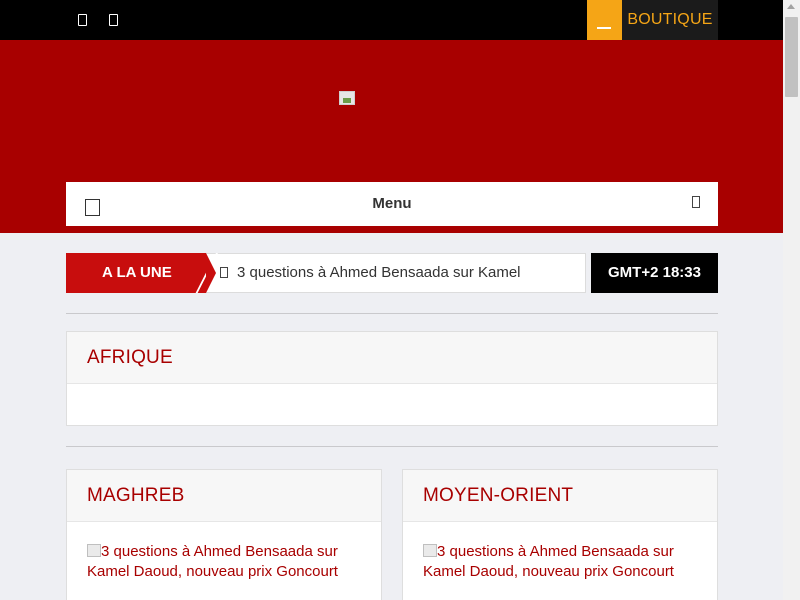 The image size is (800, 600). Describe the element at coordinates (409, 273) in the screenshot. I see `ticker-headline-link: 3 questions à Ahmed Bensaada sur Kamel` at that location.